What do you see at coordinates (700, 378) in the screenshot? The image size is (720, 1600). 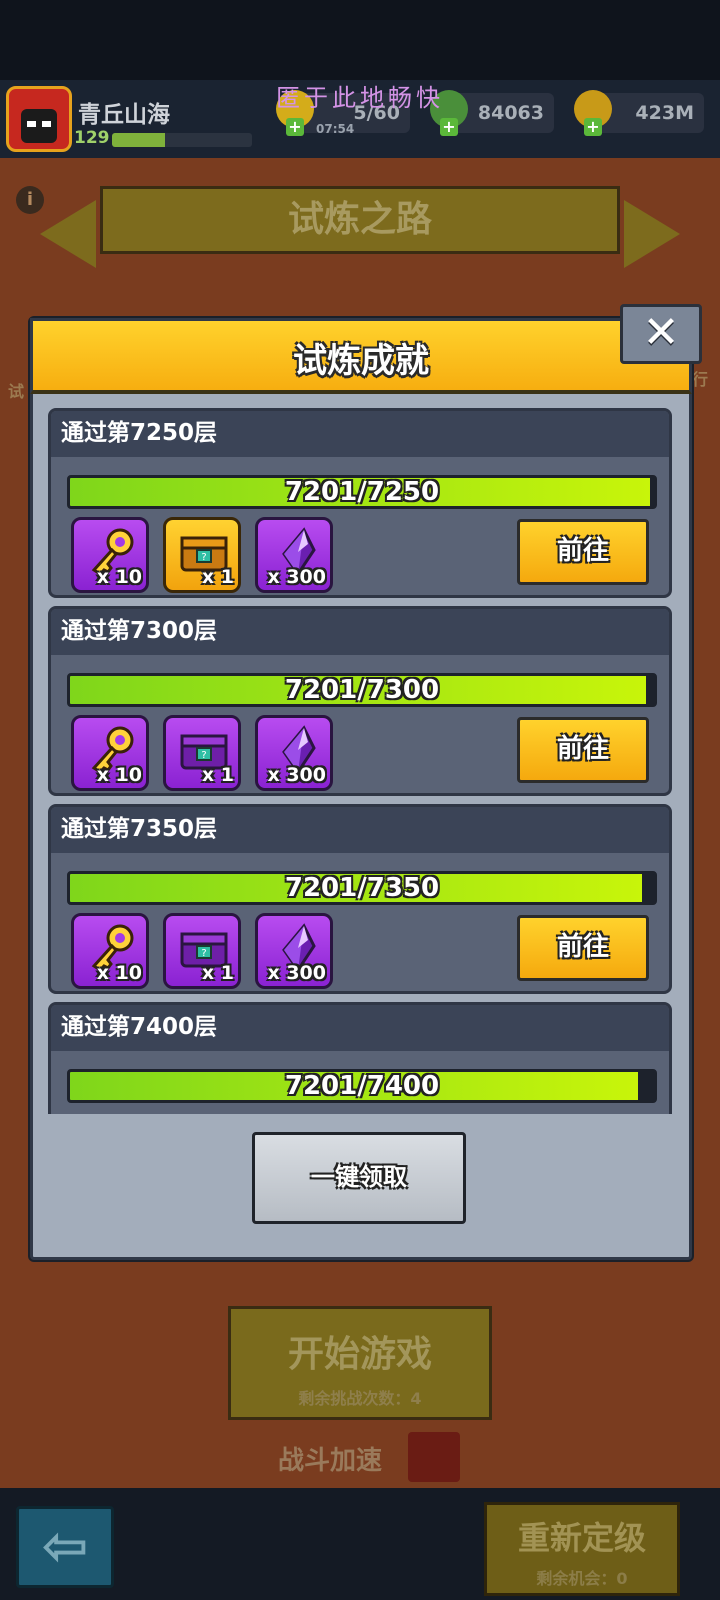 I see `side-tab-right: 行` at bounding box center [700, 378].